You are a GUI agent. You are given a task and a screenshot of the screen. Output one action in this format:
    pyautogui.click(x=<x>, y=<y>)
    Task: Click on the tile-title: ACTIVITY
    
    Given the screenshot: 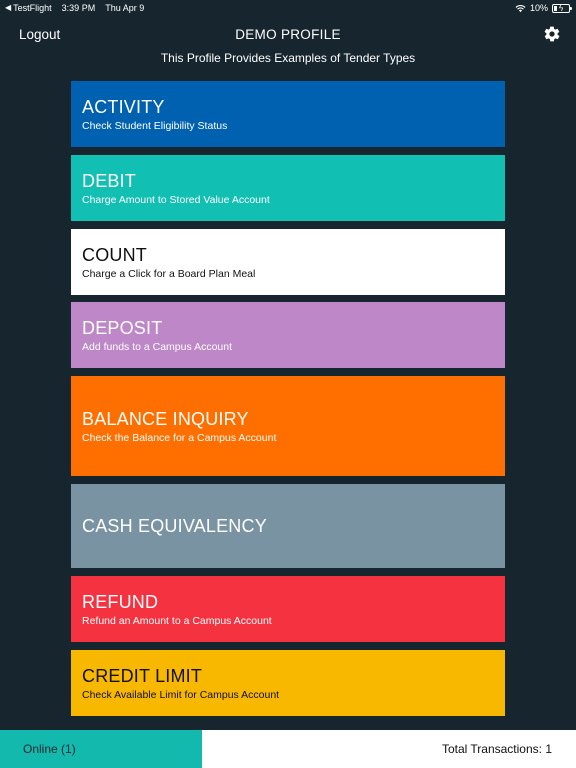 What is the action you would take?
    pyautogui.click(x=123, y=106)
    